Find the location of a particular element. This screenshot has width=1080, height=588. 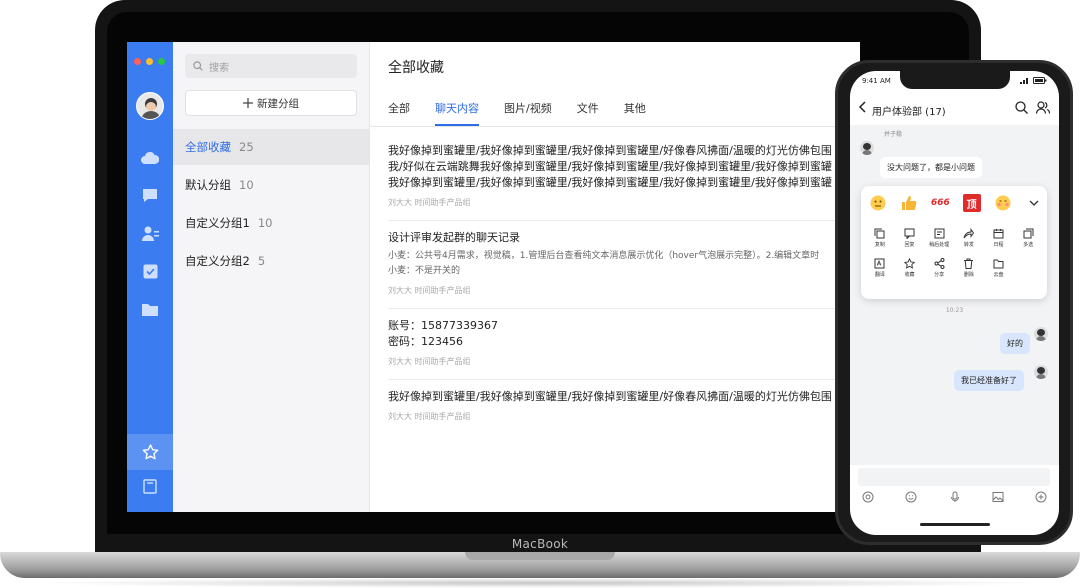

status-time: 9:41 AM is located at coordinates (876, 81).